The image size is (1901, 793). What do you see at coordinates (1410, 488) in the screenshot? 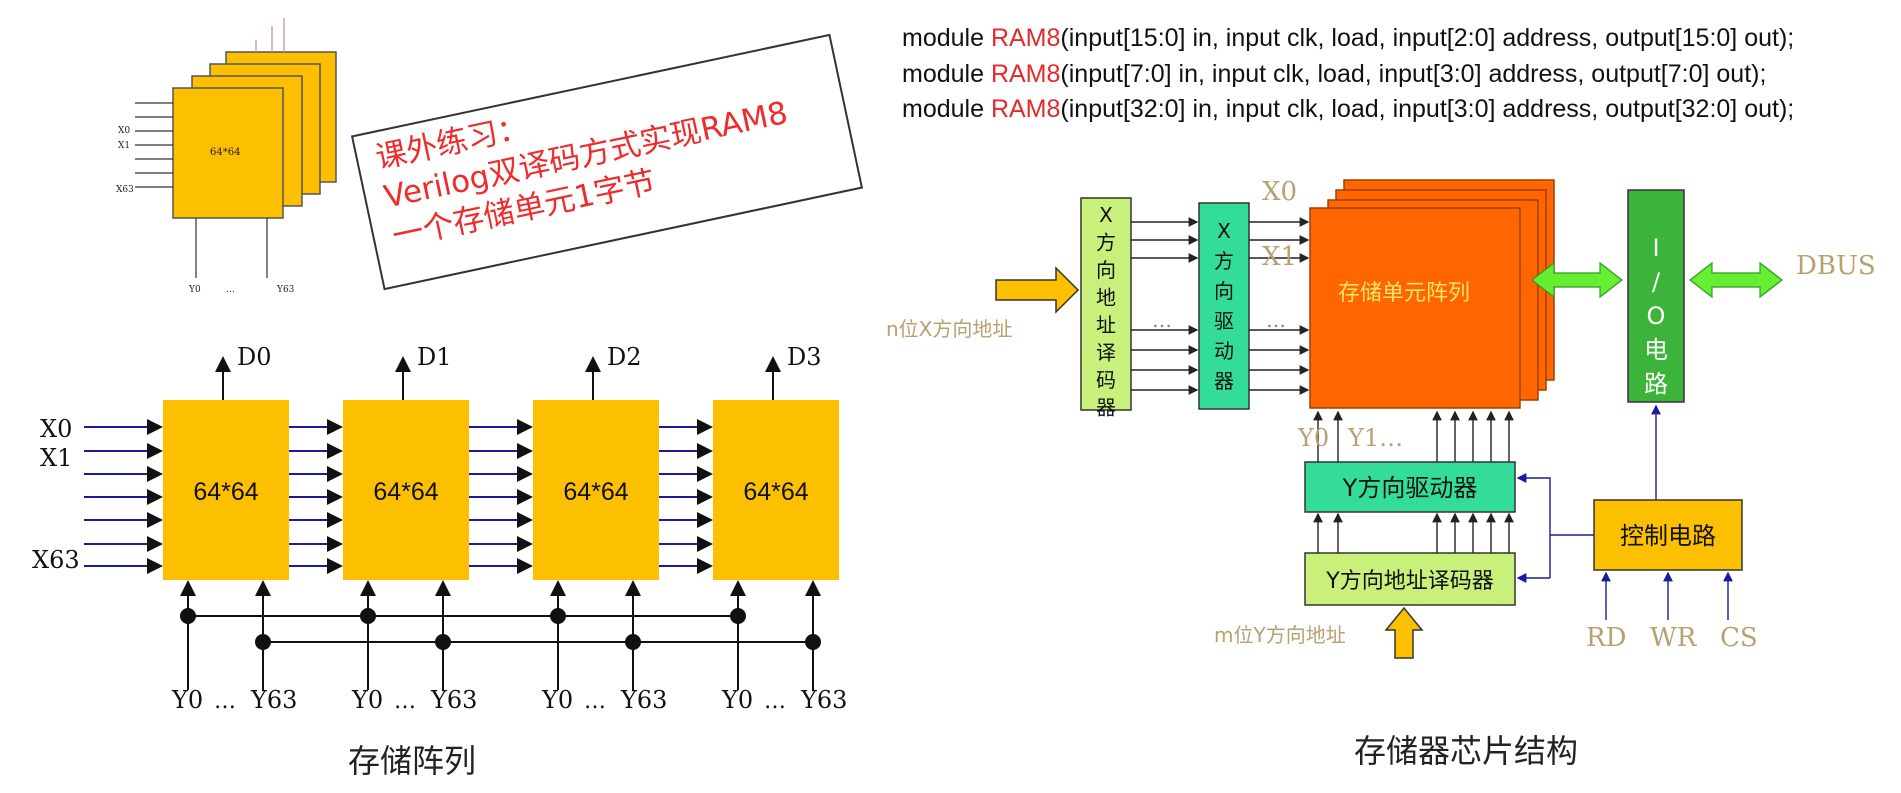
I see `y-driver-label: Y方向驱动器` at bounding box center [1410, 488].